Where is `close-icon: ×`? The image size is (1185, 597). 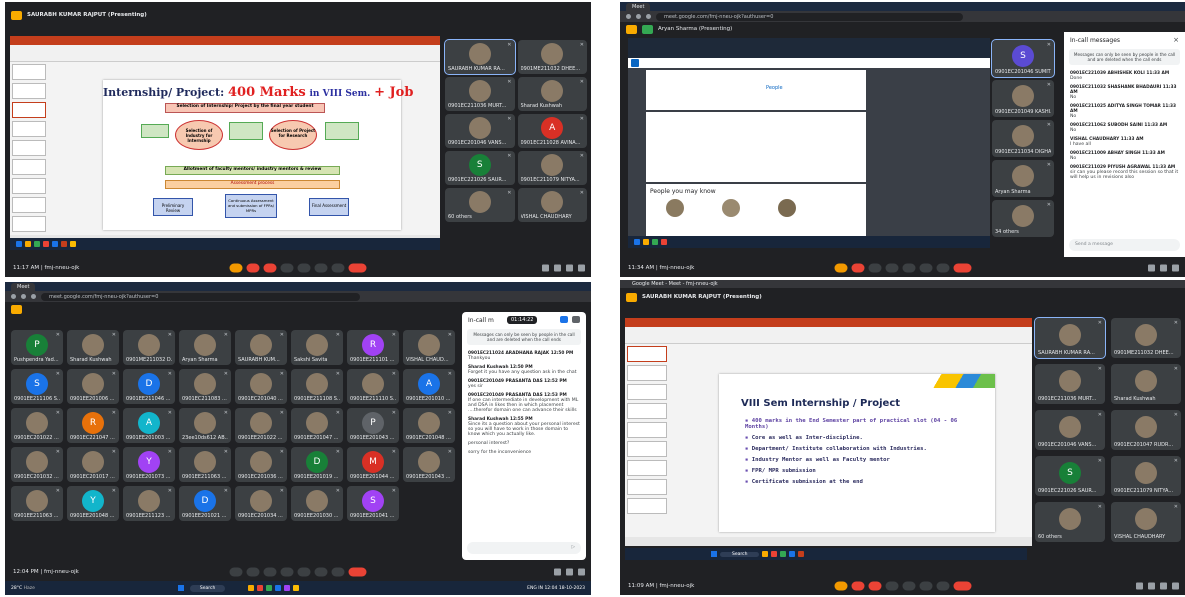 close-icon: × is located at coordinates (1176, 40).